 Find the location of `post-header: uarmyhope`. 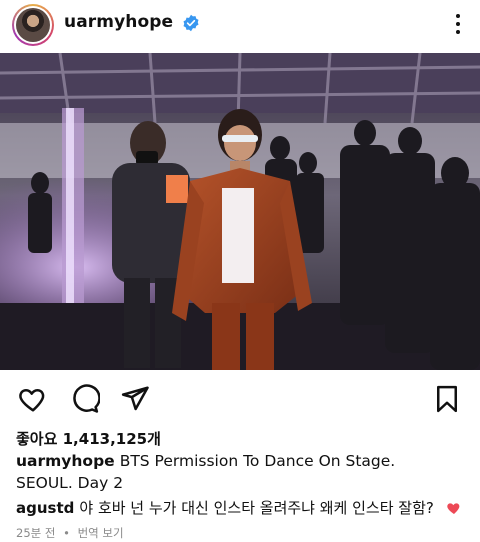

post-header: uarmyhope is located at coordinates (240, 26).